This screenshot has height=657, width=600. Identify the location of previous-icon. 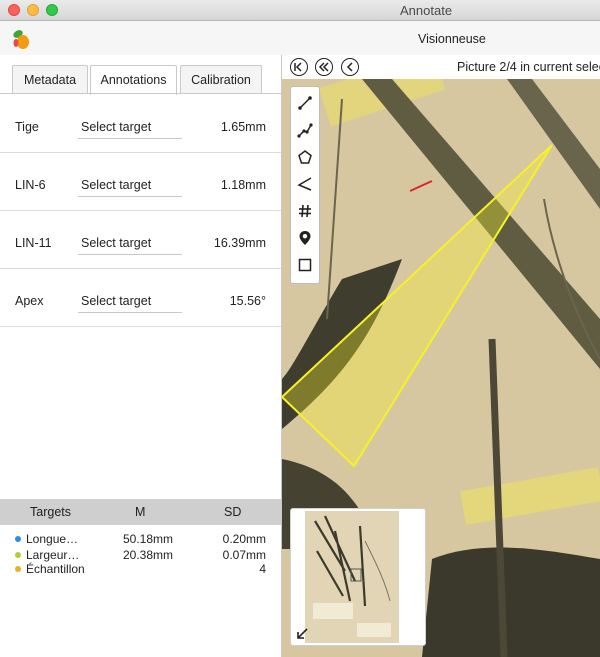
(350, 67).